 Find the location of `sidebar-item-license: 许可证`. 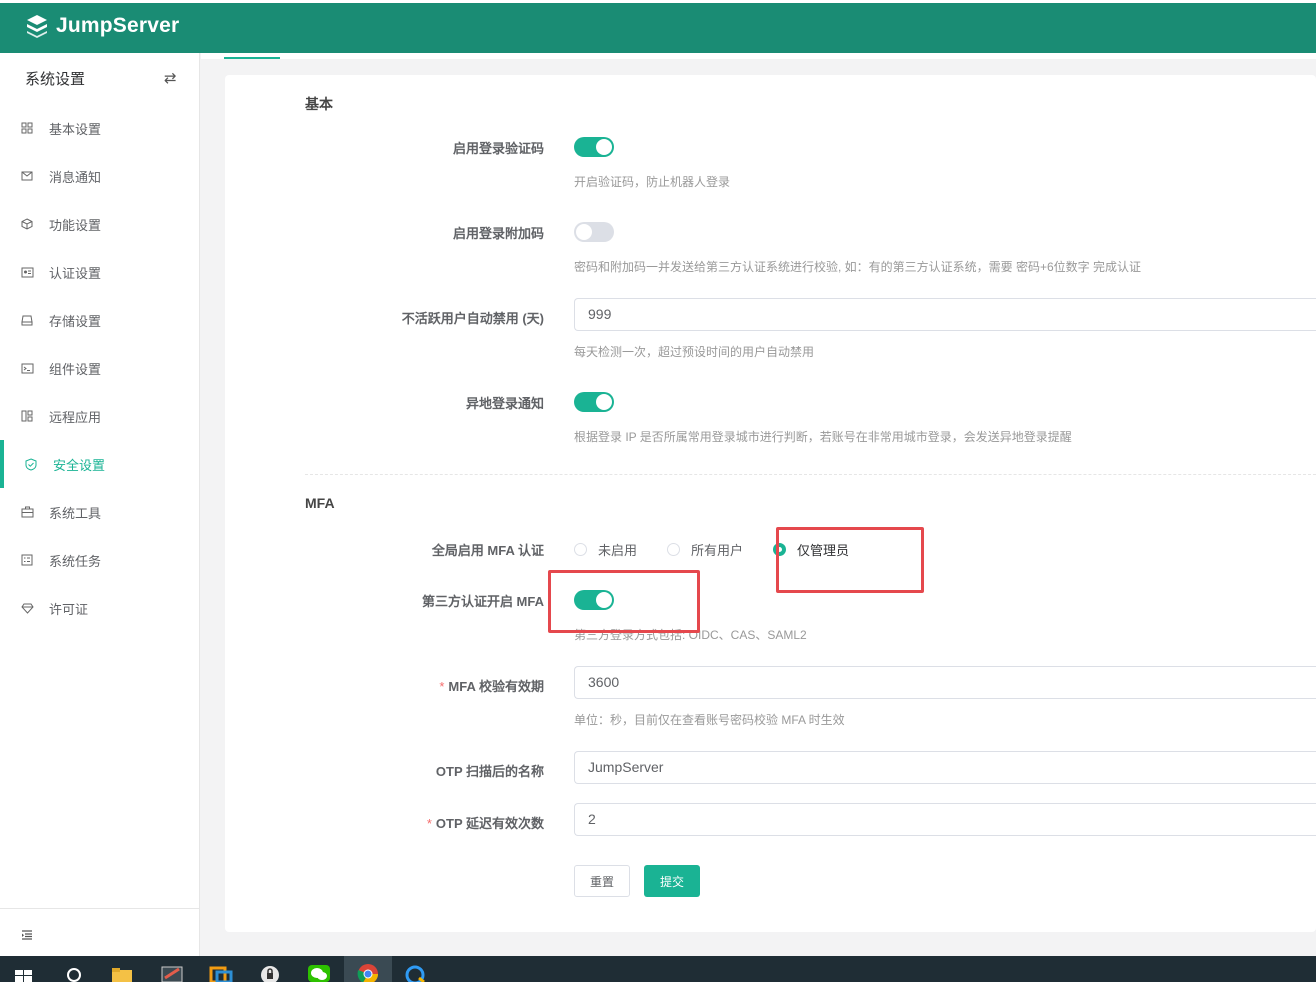

sidebar-item-license: 许可证 is located at coordinates (100, 608).